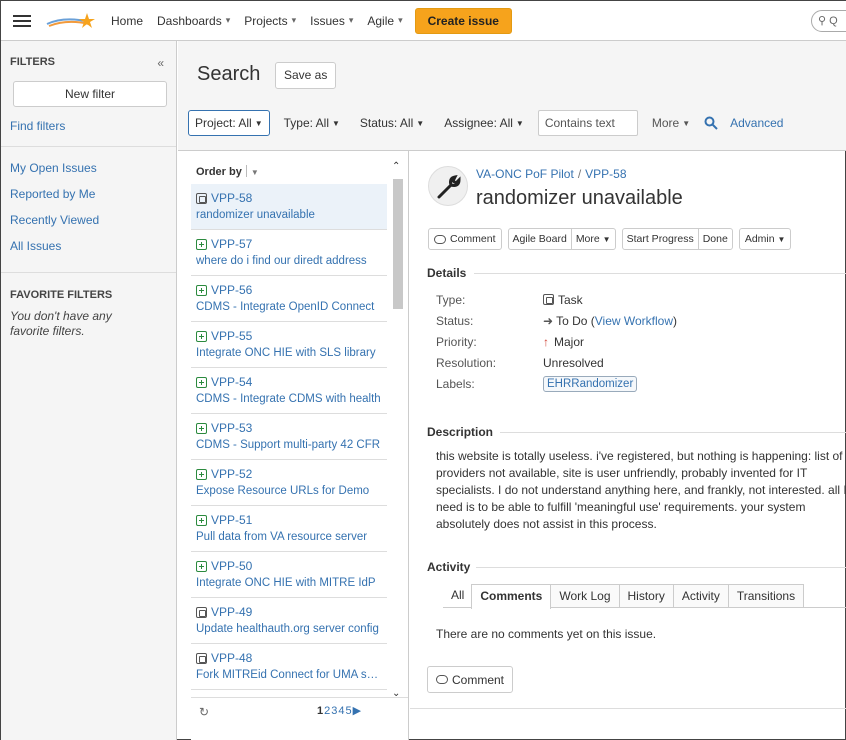 This screenshot has width=846, height=740. What do you see at coordinates (312, 123) in the screenshot?
I see `filter-dropdown: Type: All ▼` at bounding box center [312, 123].